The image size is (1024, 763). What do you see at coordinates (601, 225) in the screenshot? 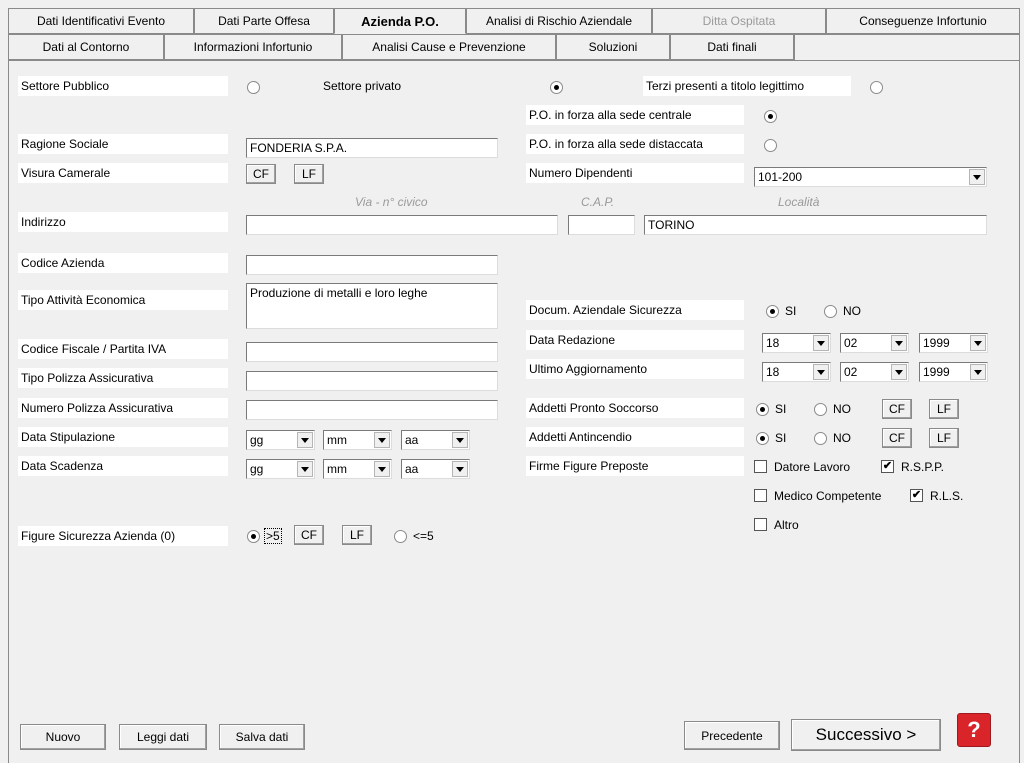
I see `cap-field` at bounding box center [601, 225].